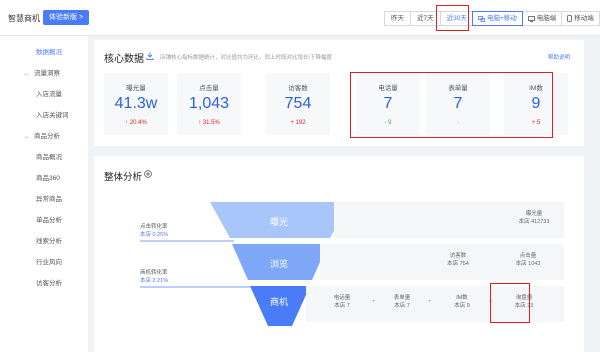  I want to click on metric-value: 1,043, so click(209, 103).